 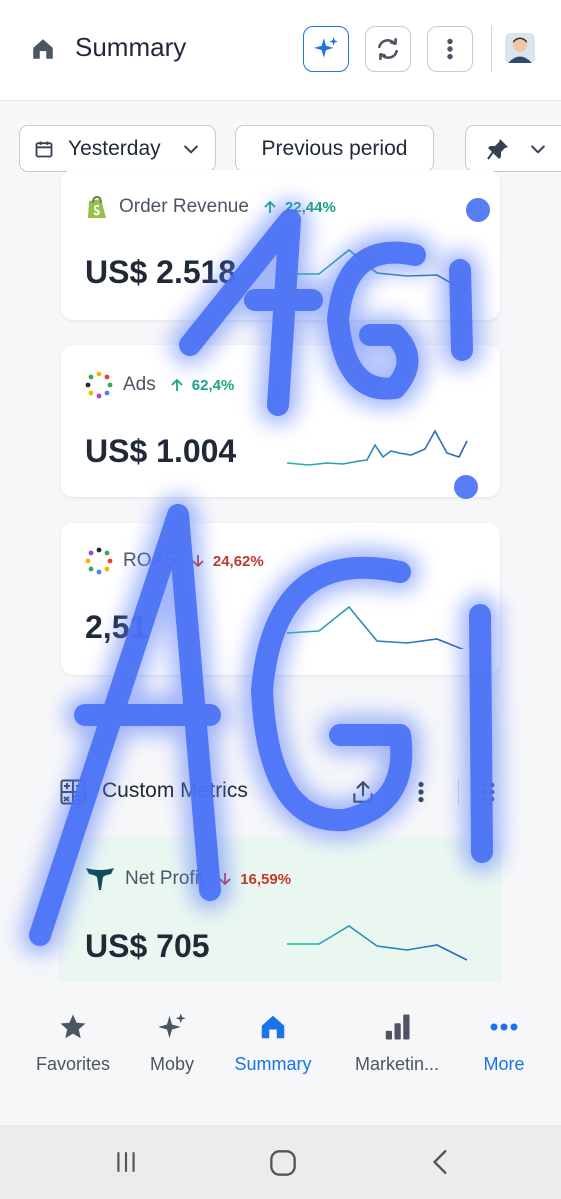 I want to click on nav-label: Moby, so click(x=171, y=1064).